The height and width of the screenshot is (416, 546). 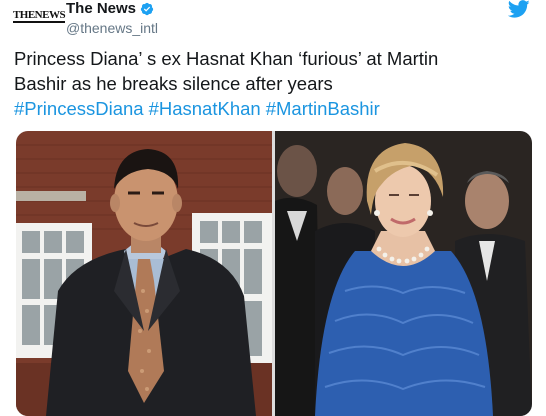 I want to click on hashtag-princessdiana: #PrincessDiana, so click(x=79, y=108).